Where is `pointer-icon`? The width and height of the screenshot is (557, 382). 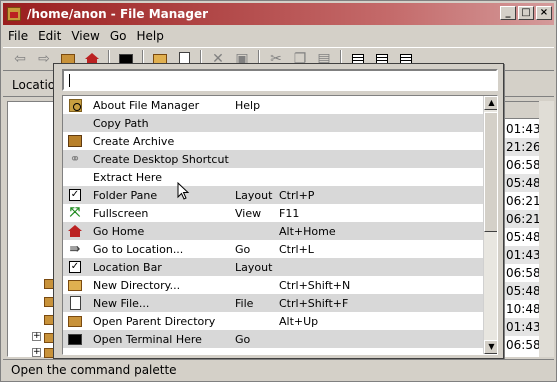
pointer-icon is located at coordinates (183, 191).